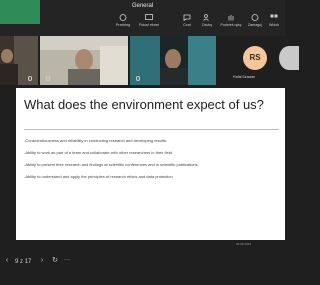  I want to click on slide-date: 09.05.2023, so click(244, 244).